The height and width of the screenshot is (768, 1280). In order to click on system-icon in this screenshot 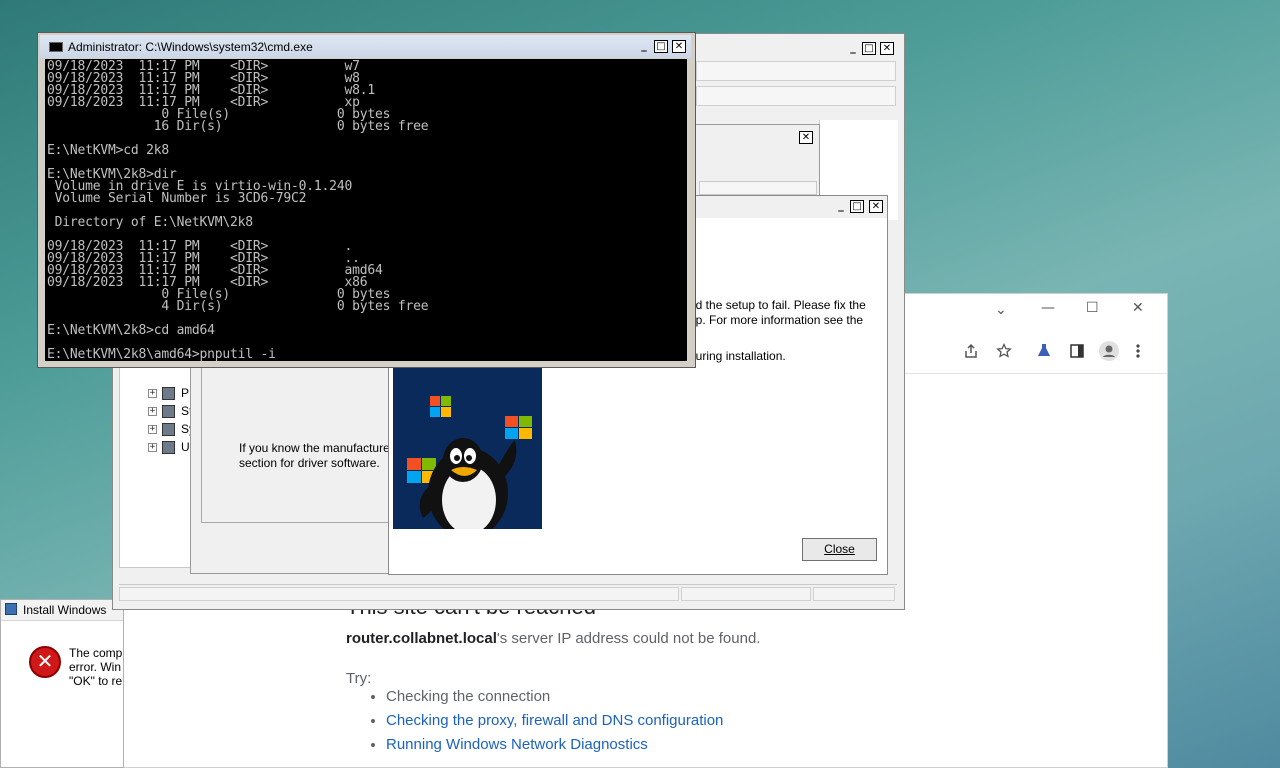, I will do `click(168, 429)`.